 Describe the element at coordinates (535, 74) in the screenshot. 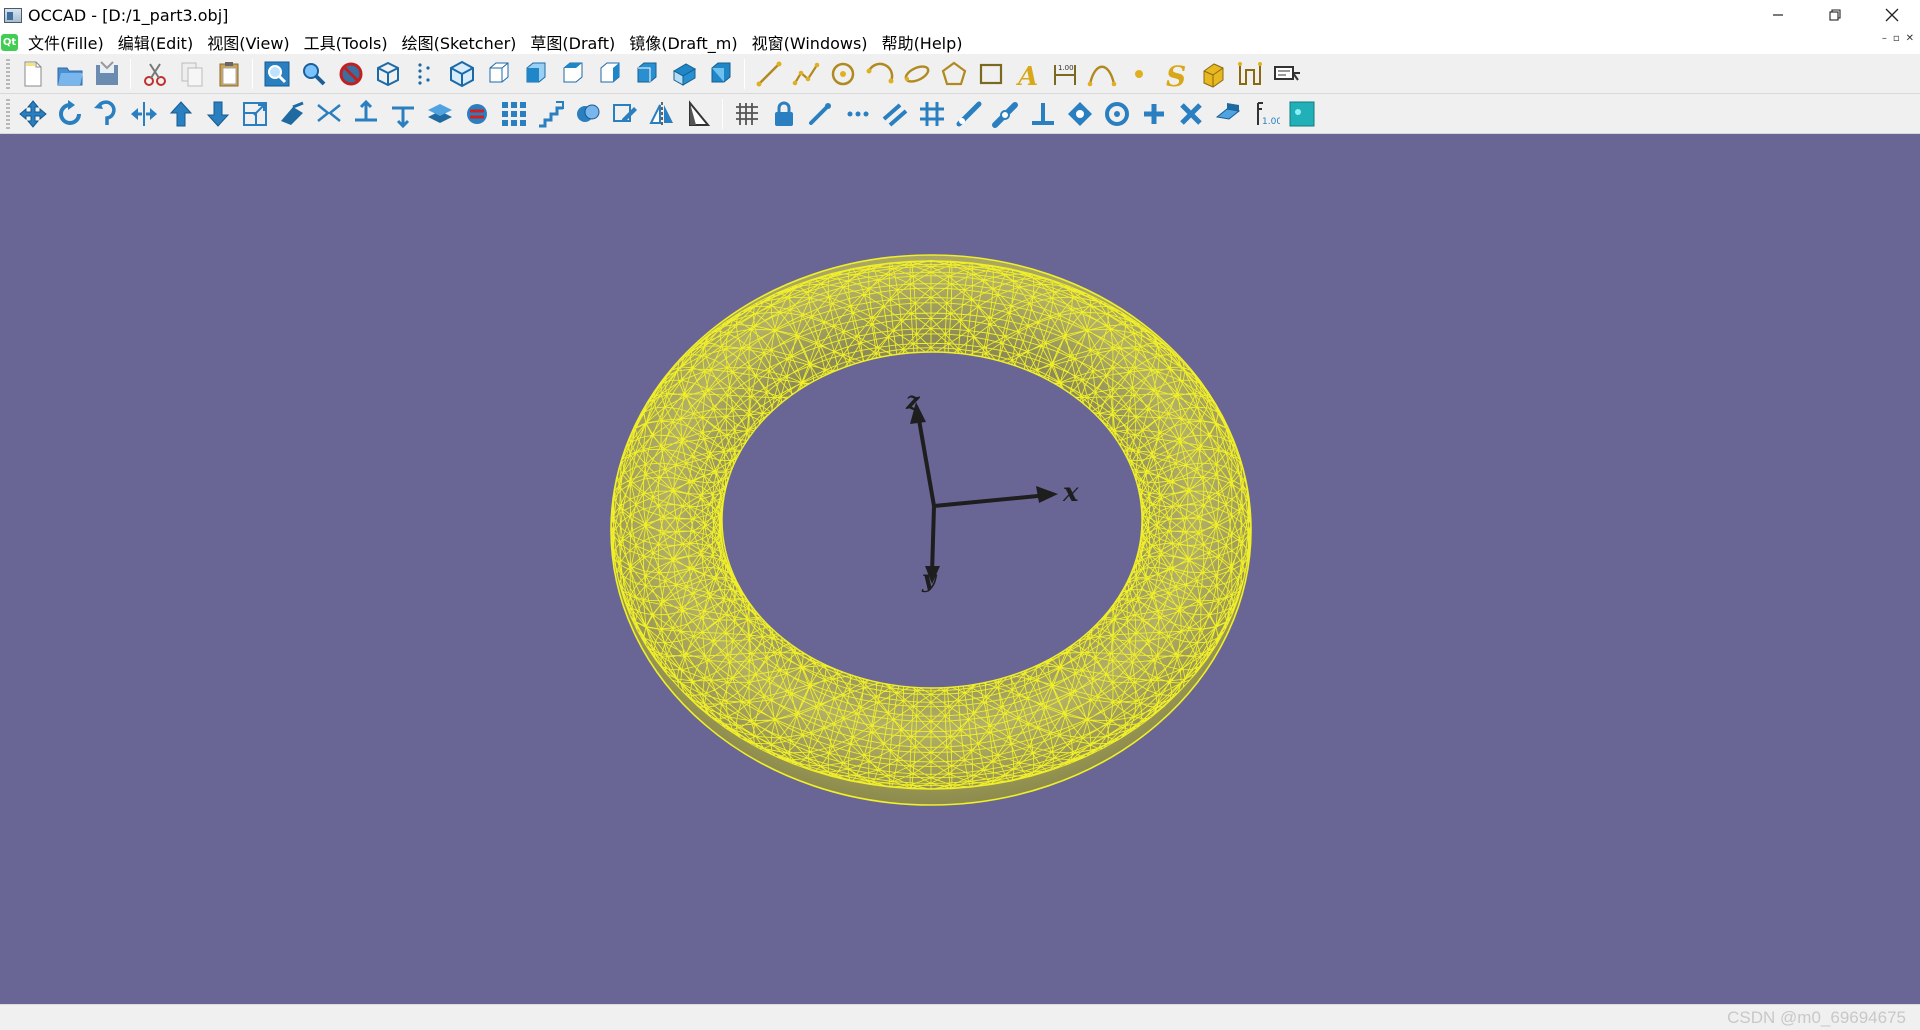

I see `view-top-button` at that location.